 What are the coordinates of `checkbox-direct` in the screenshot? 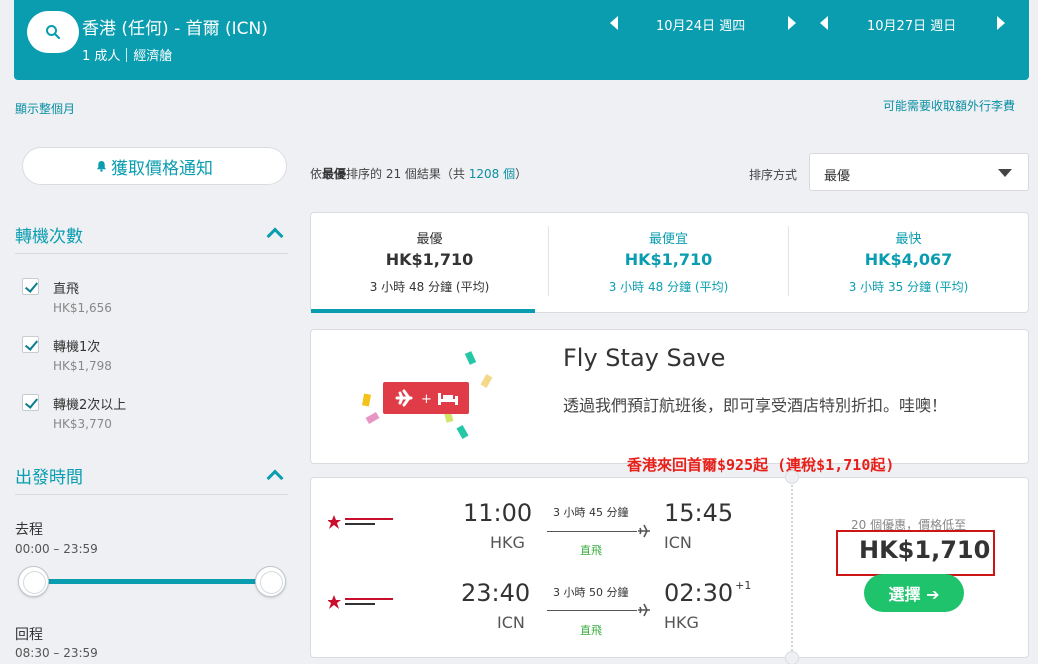 It's located at (30, 286).